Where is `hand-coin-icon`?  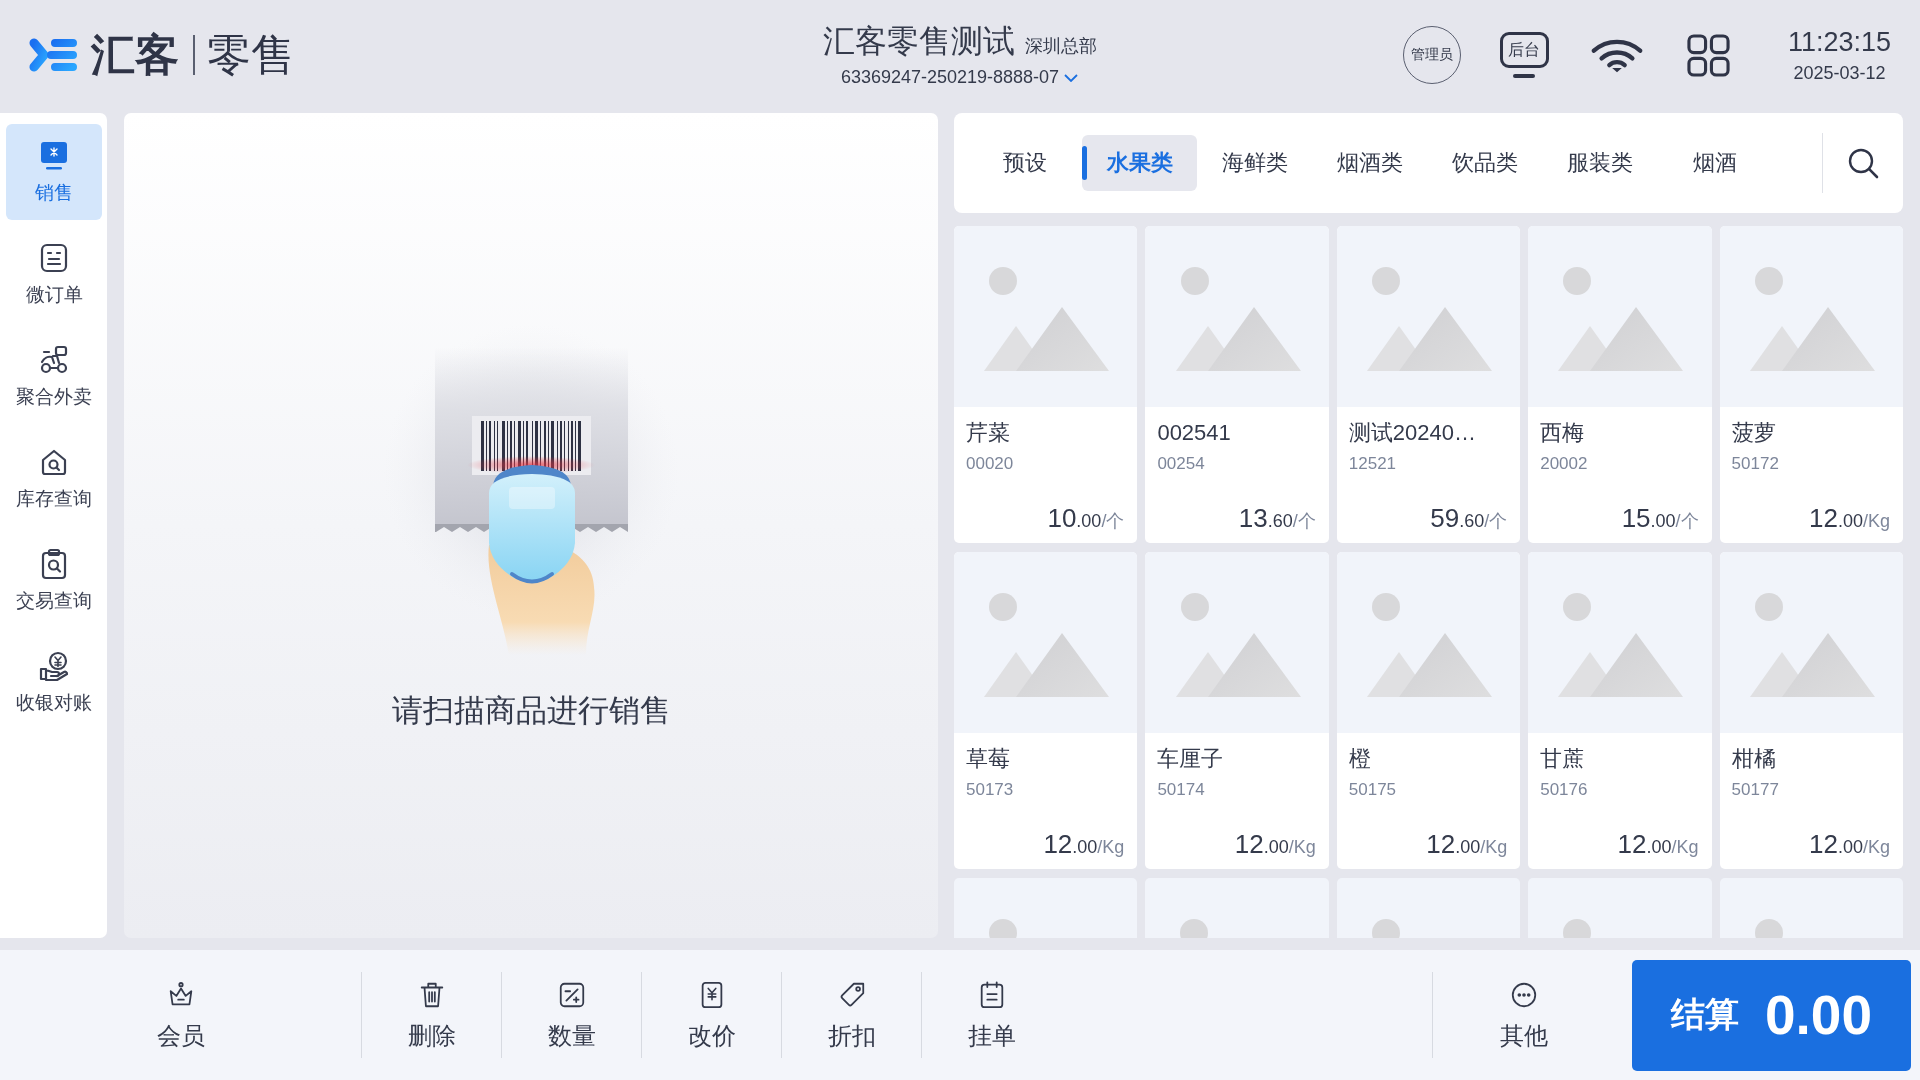 hand-coin-icon is located at coordinates (54, 665).